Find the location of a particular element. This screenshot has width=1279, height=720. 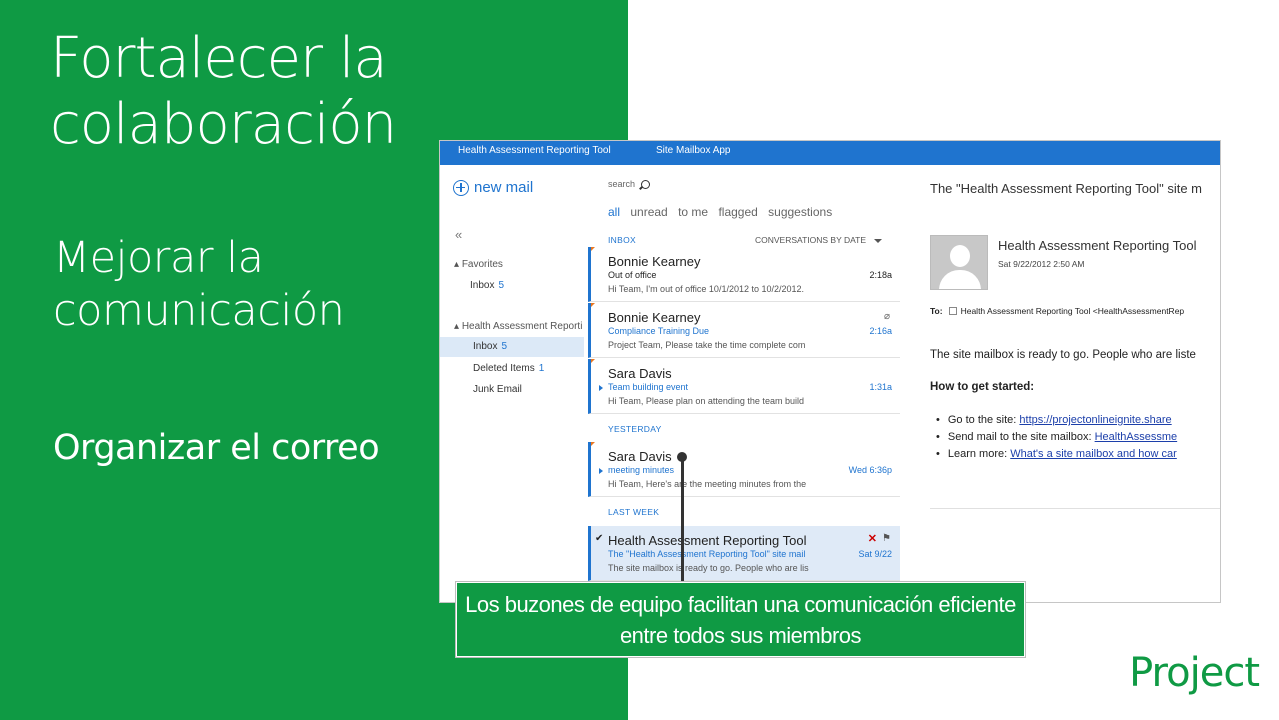

message-time: Wed 6:36p is located at coordinates (870, 470).